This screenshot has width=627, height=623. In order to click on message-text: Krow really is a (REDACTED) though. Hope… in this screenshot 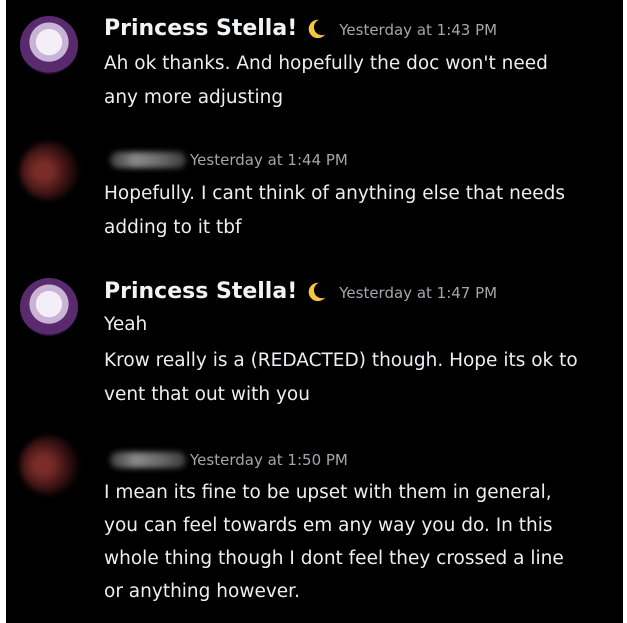, I will do `click(341, 360)`.